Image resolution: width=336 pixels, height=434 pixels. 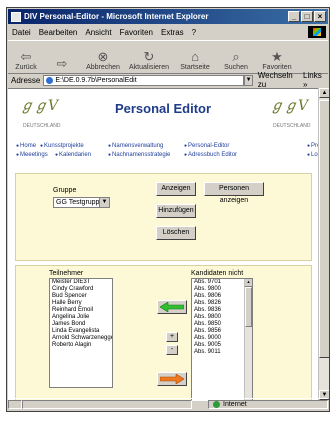 I want to click on menu-item-tools: Extras, so click(x=172, y=32).